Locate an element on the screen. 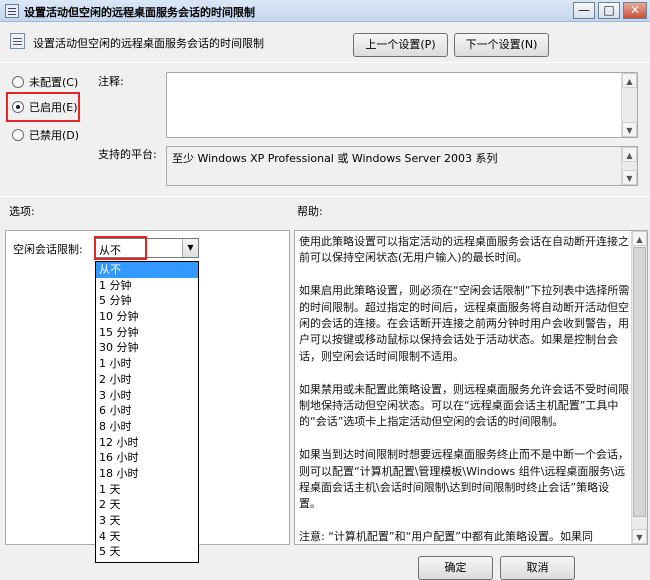 Image resolution: width=650 pixels, height=580 pixels. option-item: 15 分钟 is located at coordinates (147, 333).